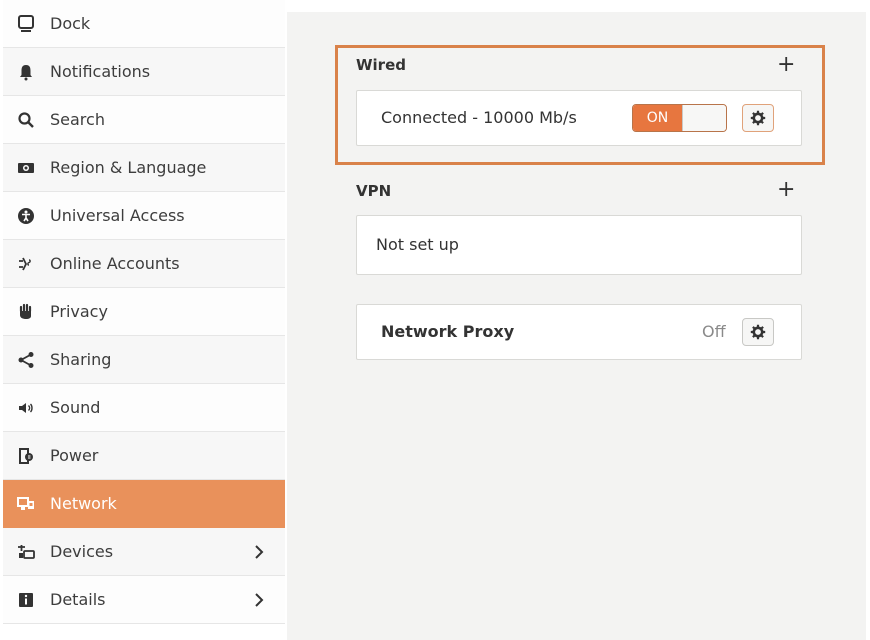 The width and height of the screenshot is (870, 640). What do you see at coordinates (657, 118) in the screenshot?
I see `switch-on-label: ON` at bounding box center [657, 118].